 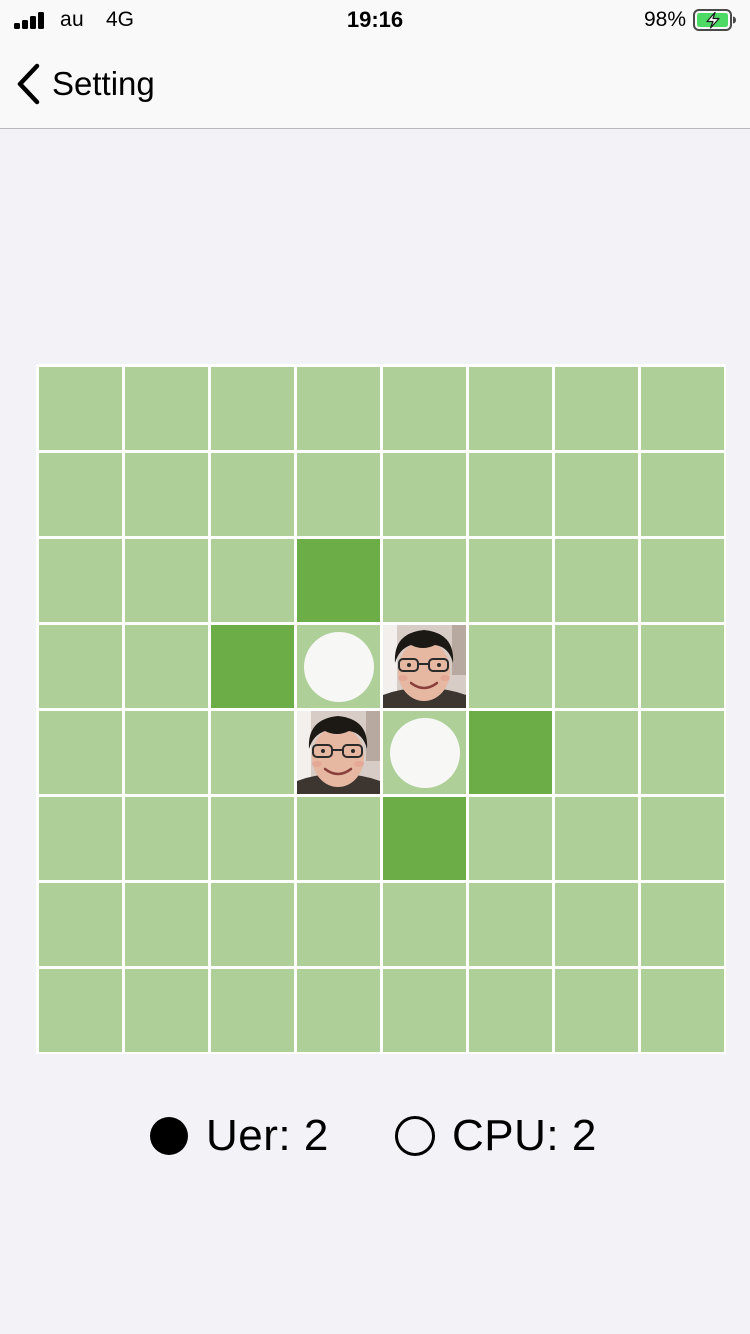 I want to click on status-time: 19:16, so click(x=375, y=19).